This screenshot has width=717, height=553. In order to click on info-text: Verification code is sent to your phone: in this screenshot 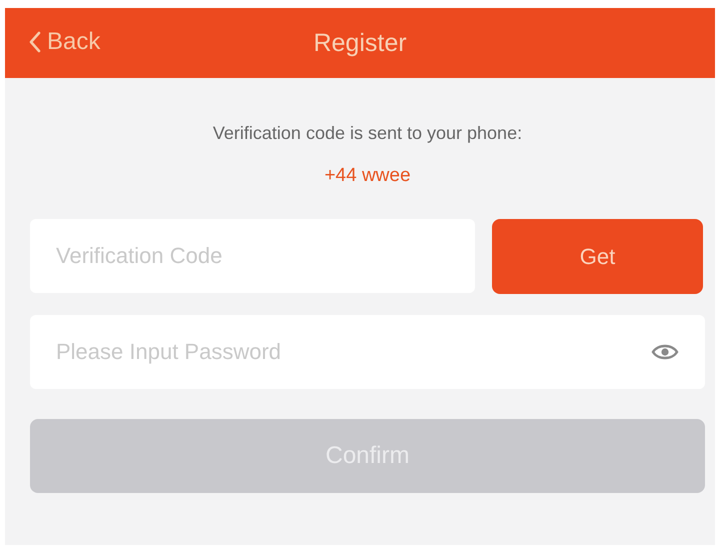, I will do `click(368, 134)`.